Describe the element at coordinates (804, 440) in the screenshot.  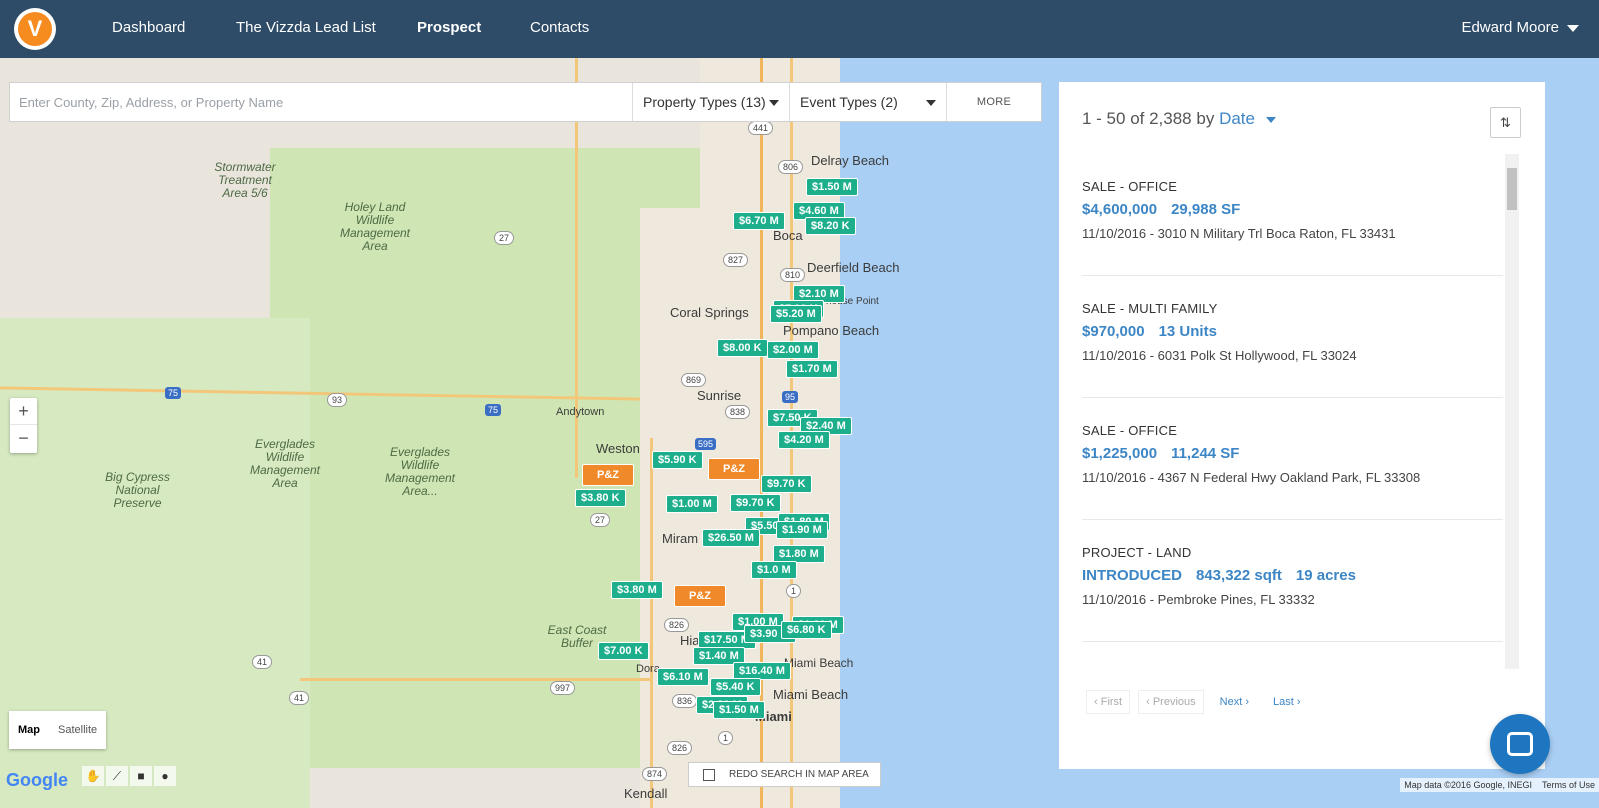
I see `price-pin: $4.20 M` at that location.